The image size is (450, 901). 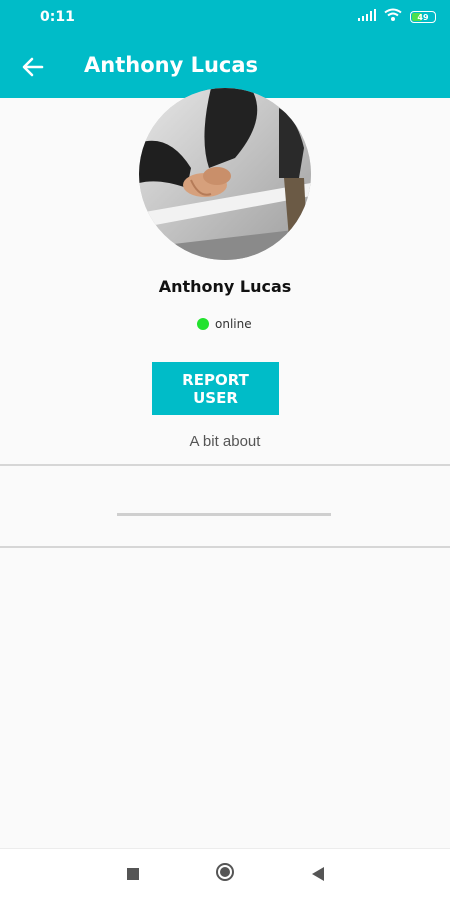 I want to click on home-circle-icon, so click(x=225, y=872).